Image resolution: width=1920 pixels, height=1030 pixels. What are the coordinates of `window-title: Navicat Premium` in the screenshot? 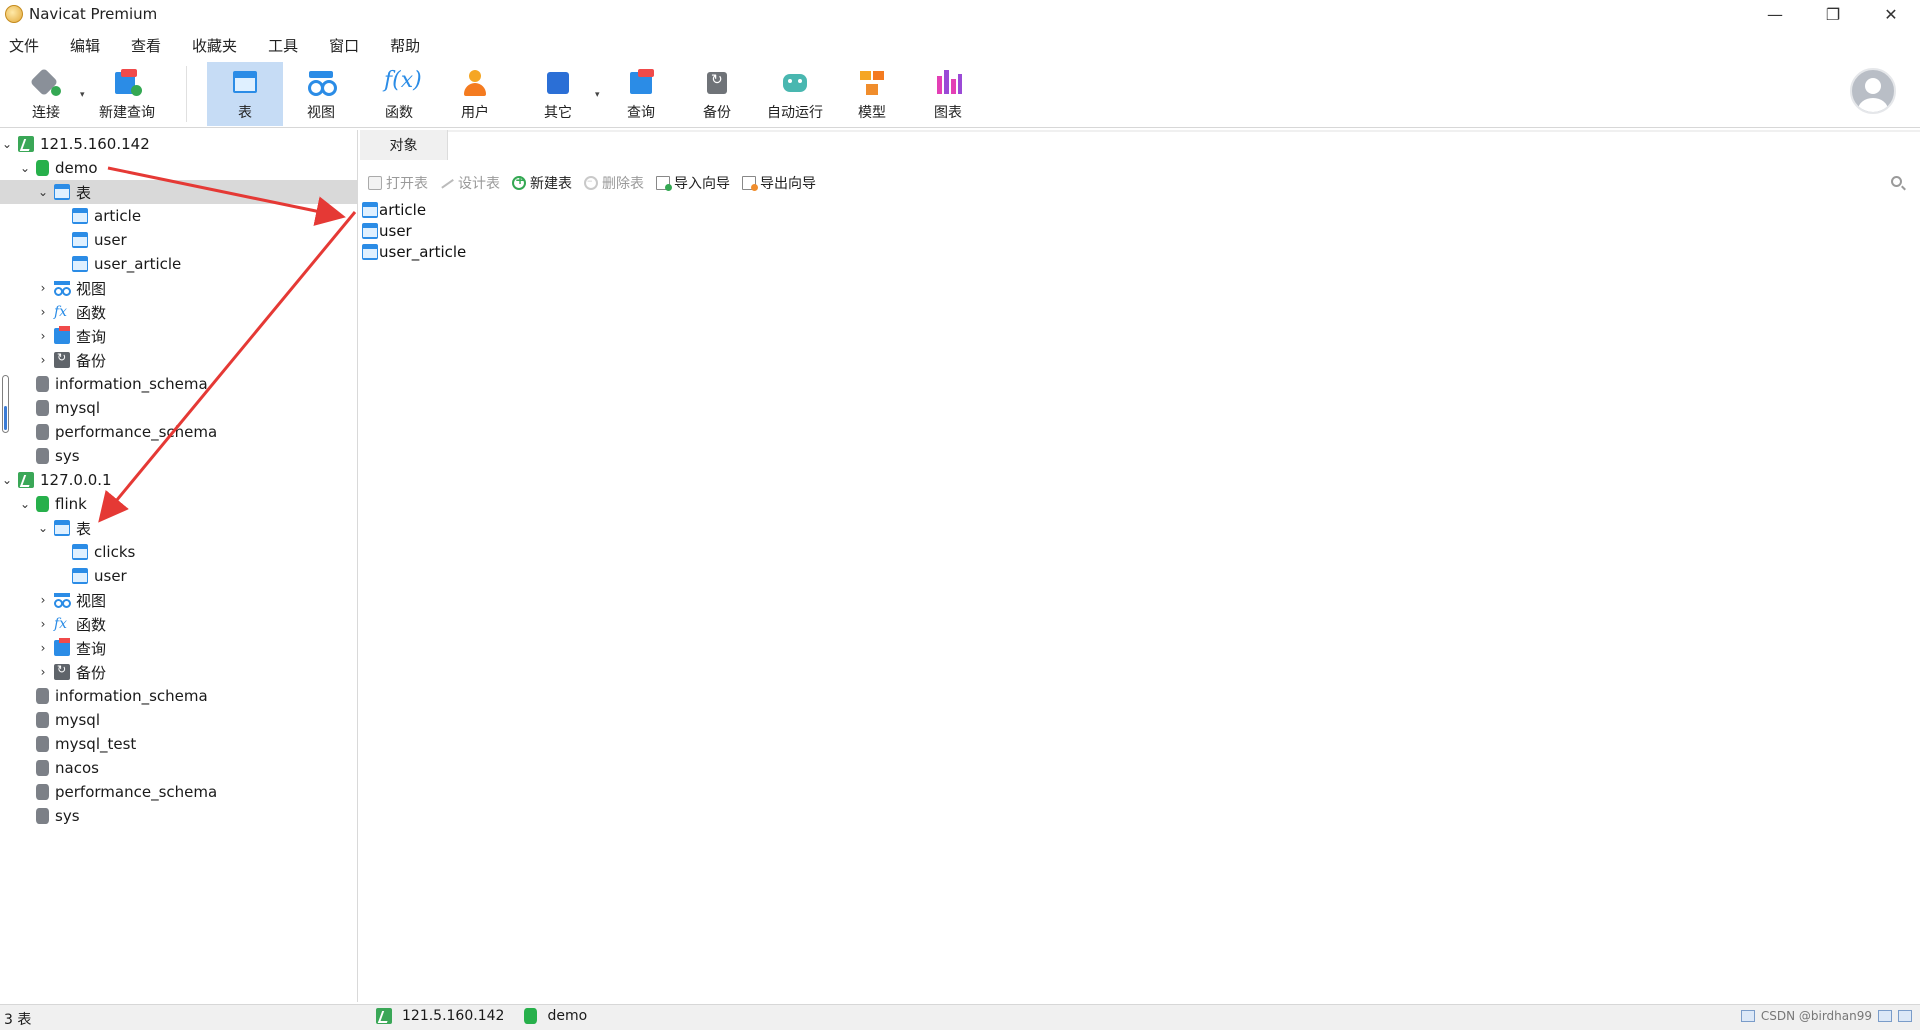 It's located at (93, 14).